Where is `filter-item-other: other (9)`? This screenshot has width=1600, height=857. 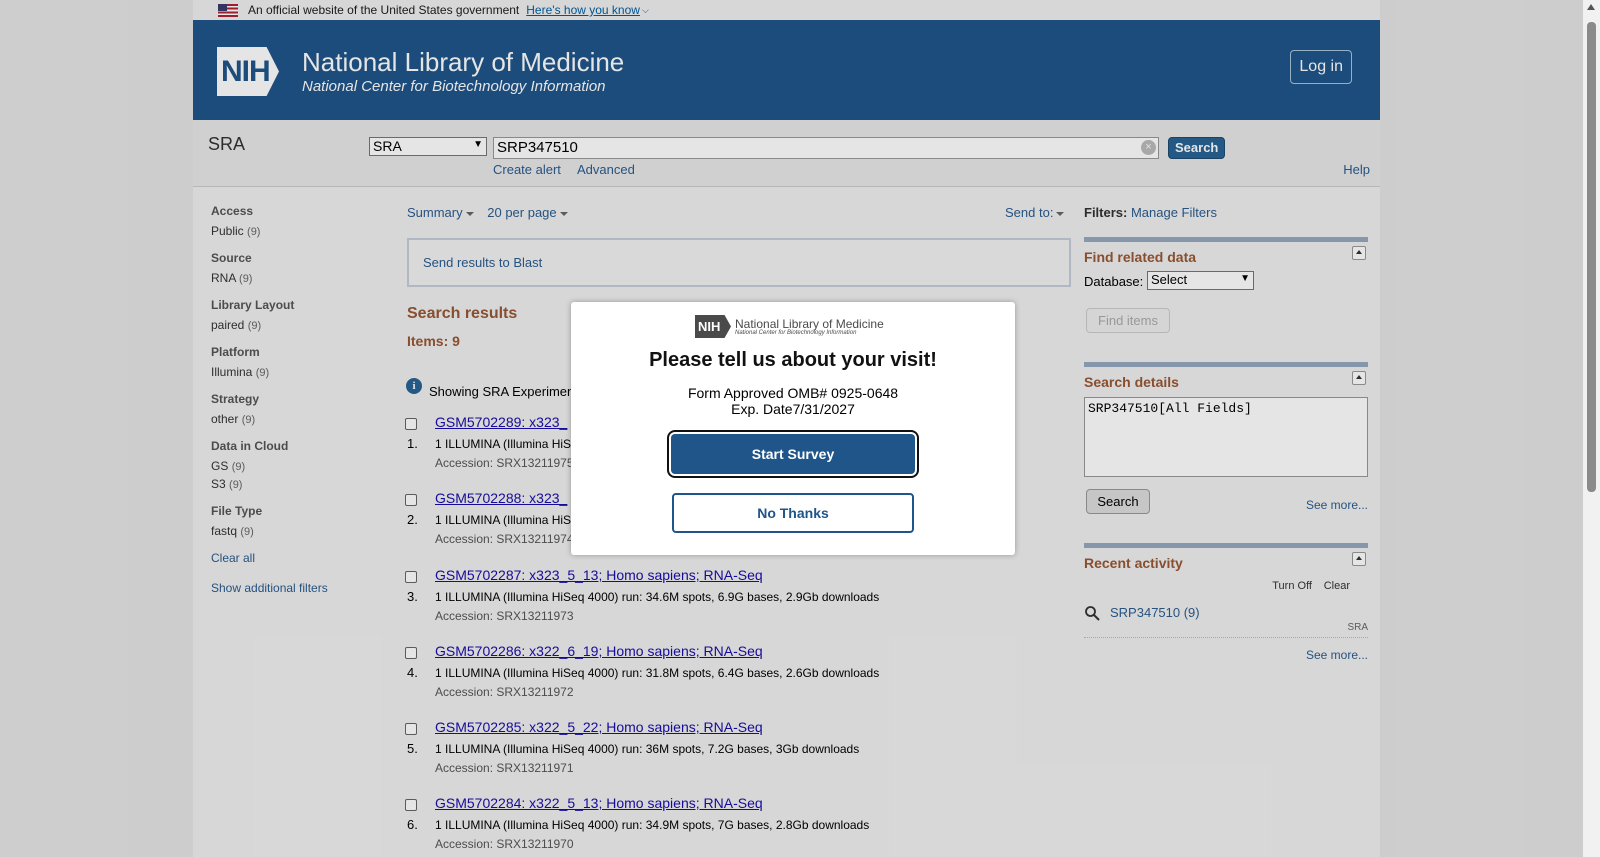
filter-item-other: other (9) is located at coordinates (296, 419).